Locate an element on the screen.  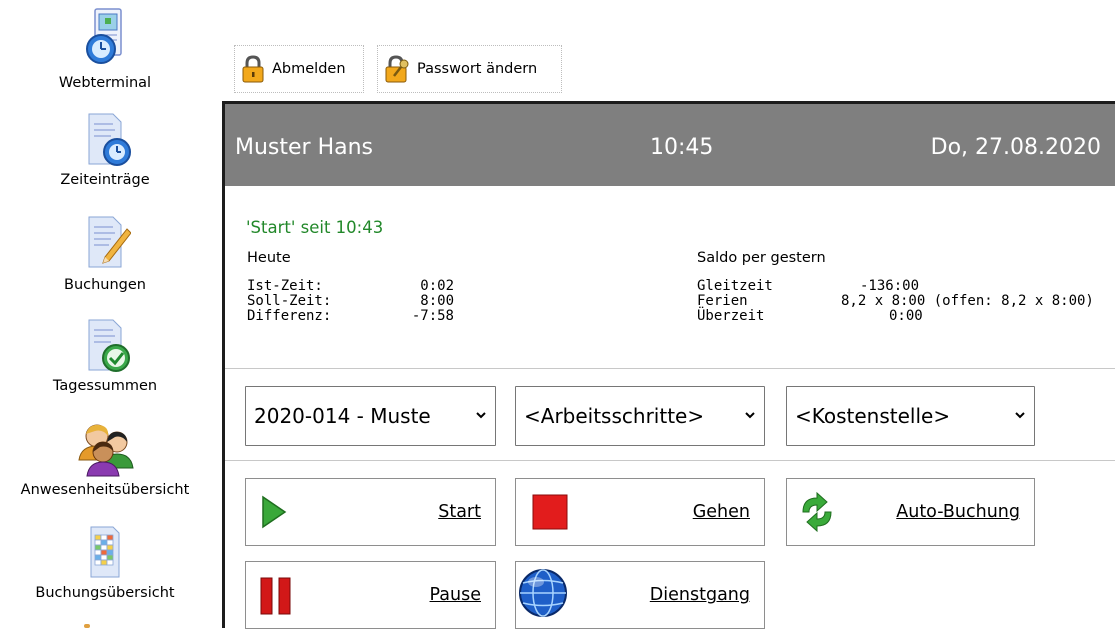
today-label-diff: Differenz: is located at coordinates (289, 316).